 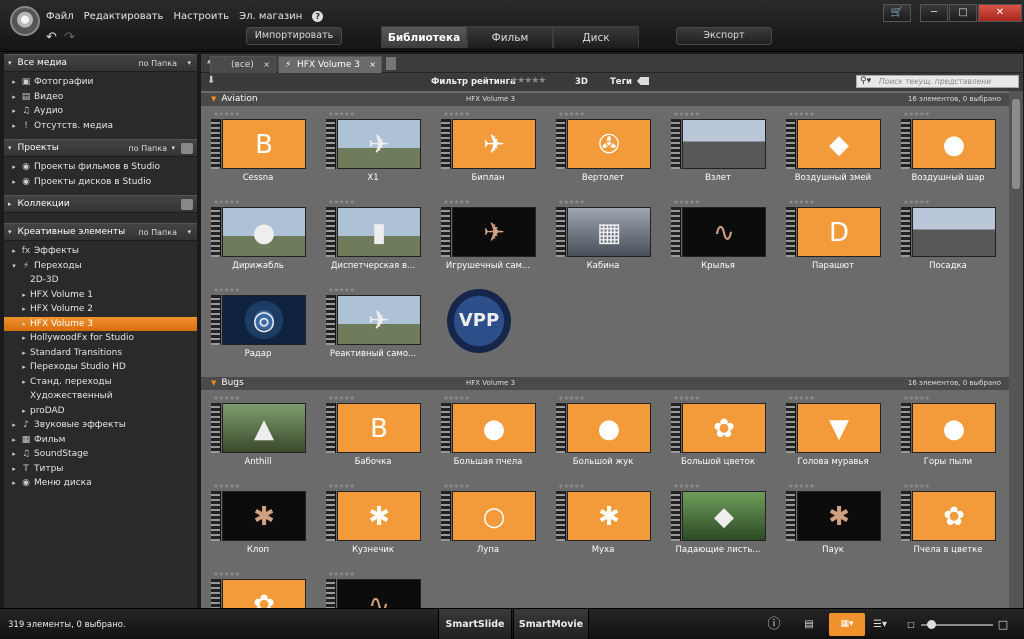 I want to click on asset-tile: ★★★★★ ✿ Пчела в цветке, so click(x=948, y=524).